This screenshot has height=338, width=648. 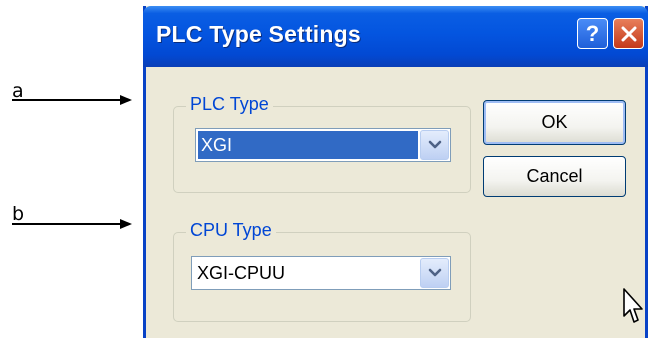 I want to click on title-bar: PLC Type Settings ?, so click(x=395, y=36).